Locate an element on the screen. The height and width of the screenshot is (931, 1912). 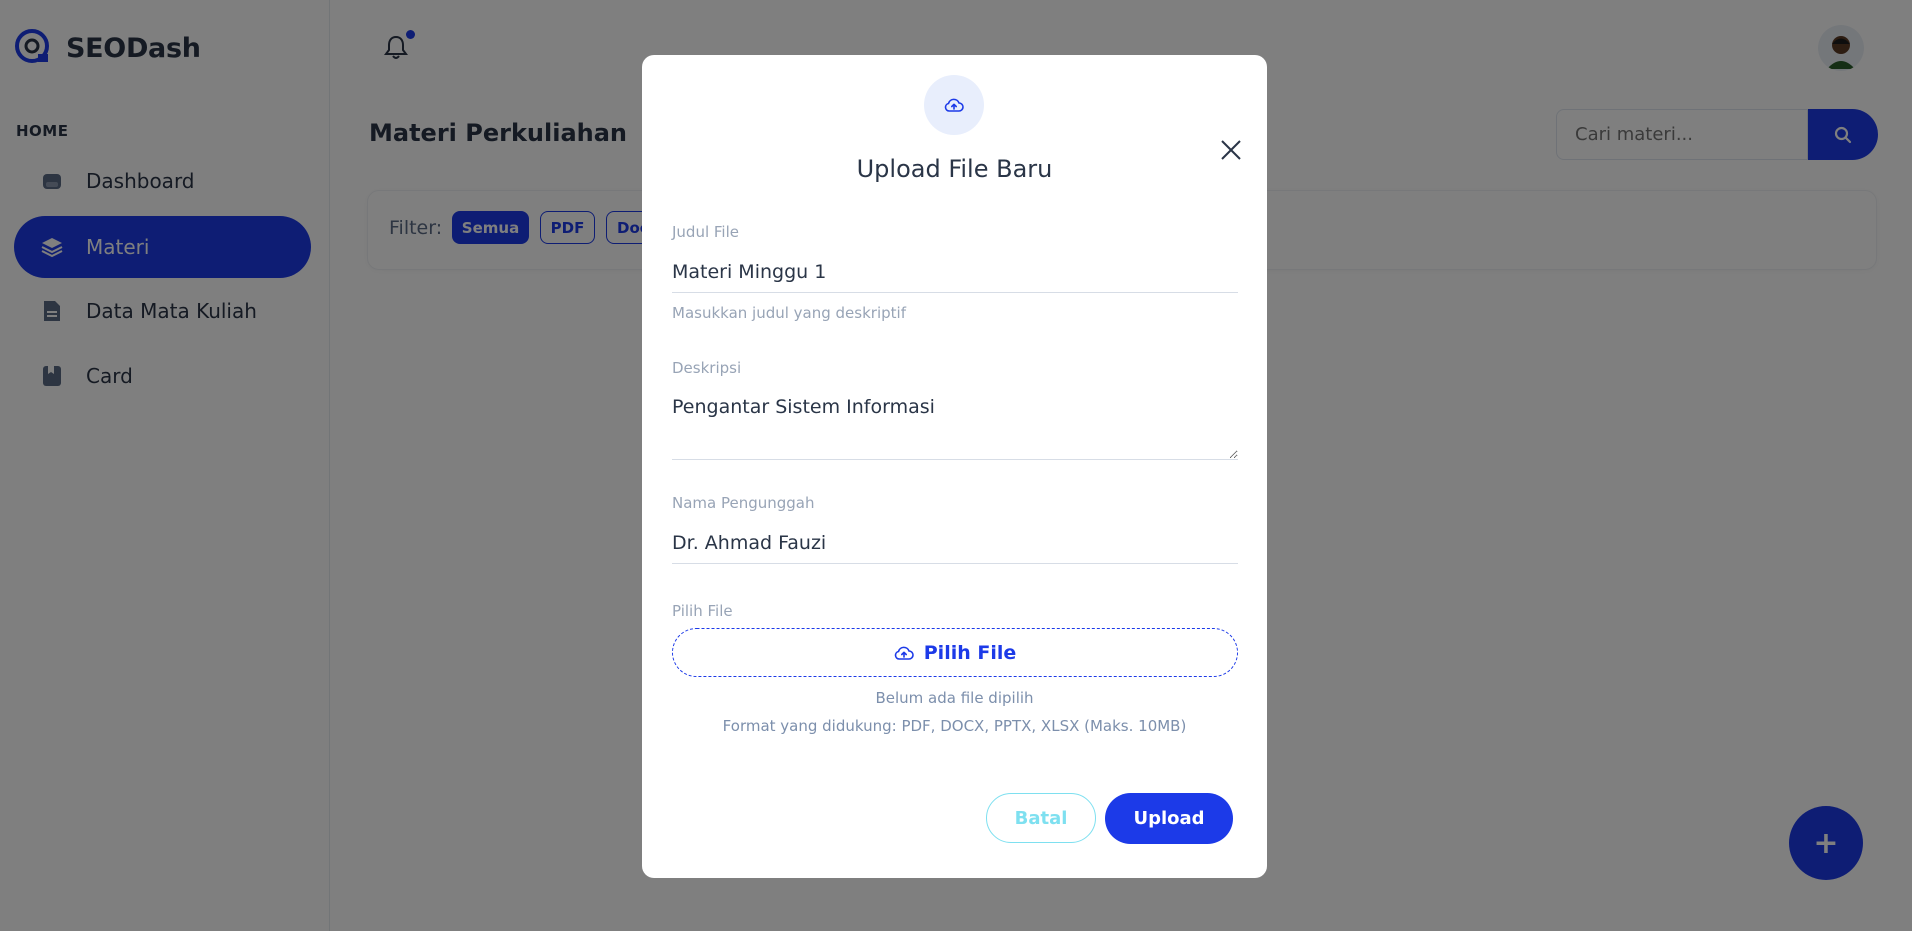
deskripsi-label: Deskripsi is located at coordinates (707, 368).